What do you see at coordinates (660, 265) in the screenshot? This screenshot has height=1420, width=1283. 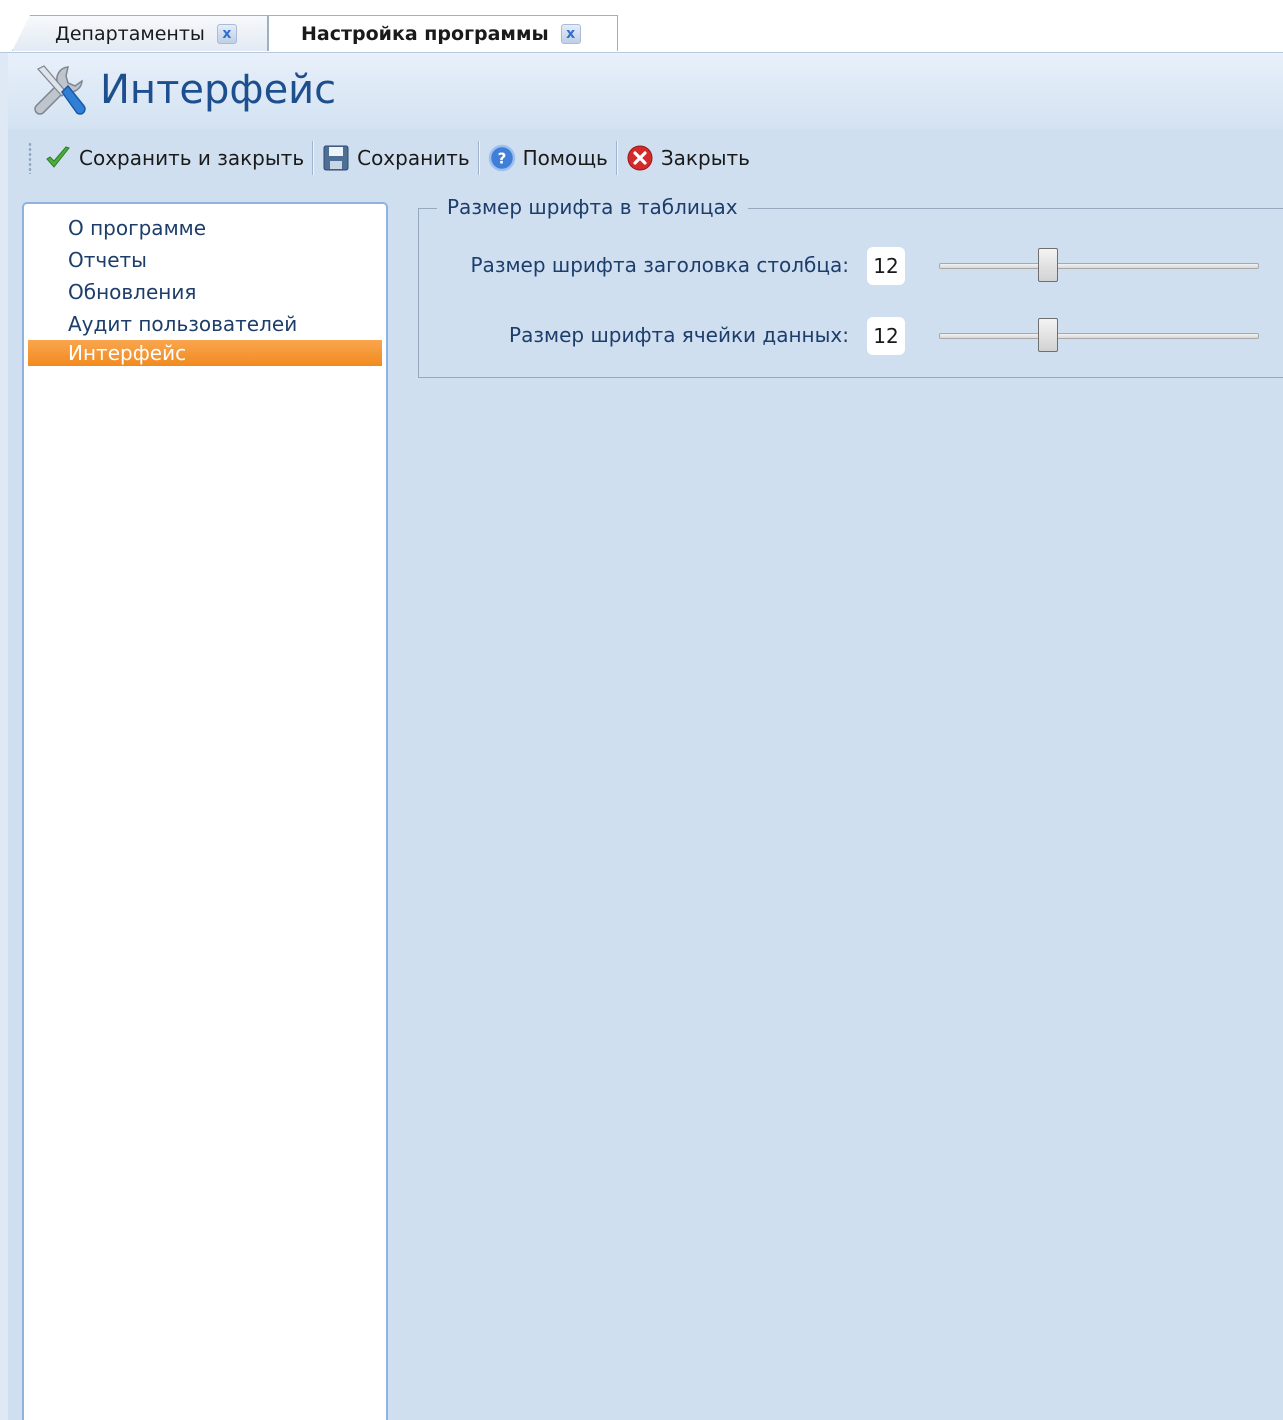 I see `header-font-size-label: Размер шрифта заголовка столбца:` at bounding box center [660, 265].